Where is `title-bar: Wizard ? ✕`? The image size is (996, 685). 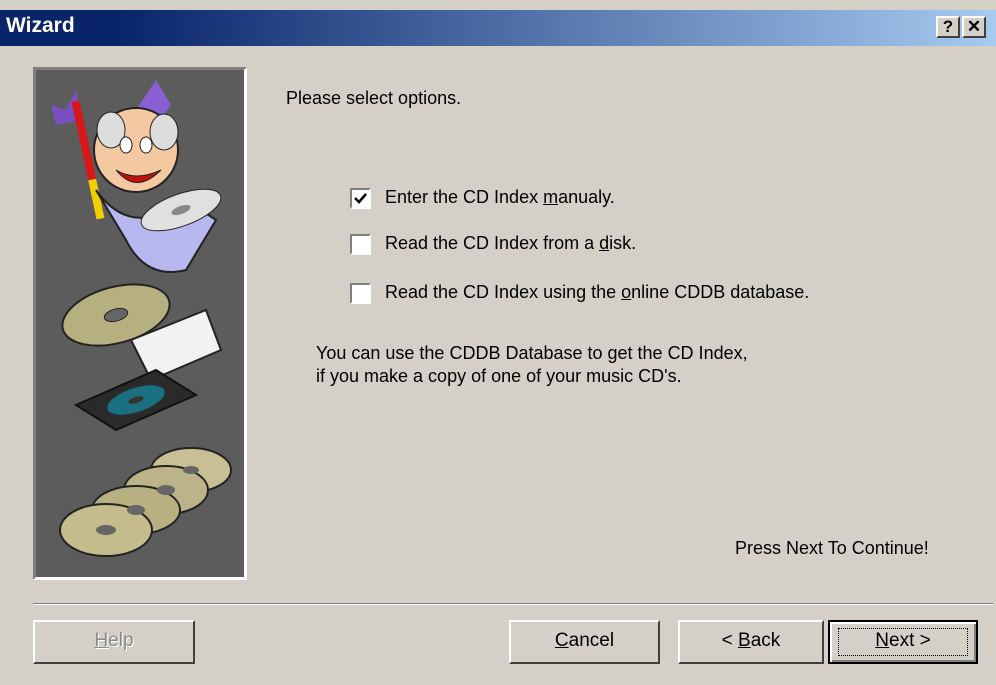 title-bar: Wizard ? ✕ is located at coordinates (498, 28).